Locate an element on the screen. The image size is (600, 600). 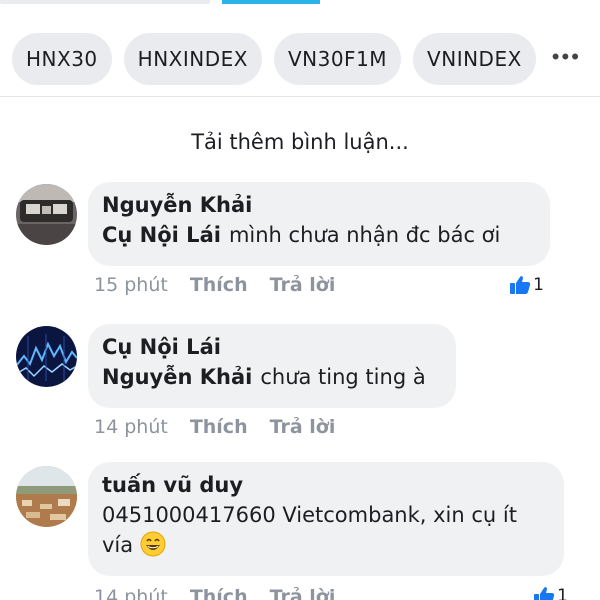
comment-author: Nguyễn Khải is located at coordinates (319, 205).